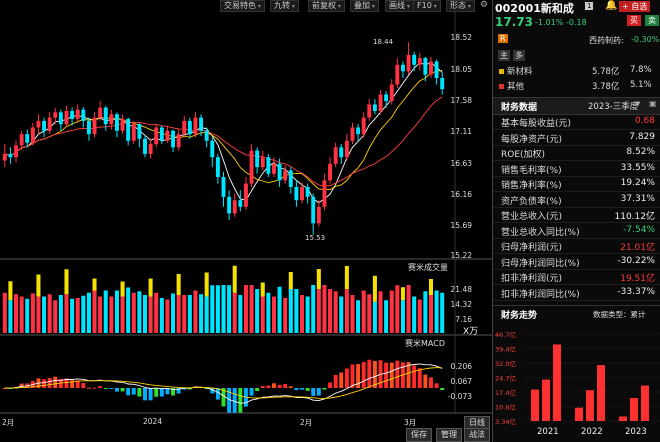 The image size is (660, 442). Describe the element at coordinates (534, 8) in the screenshot. I see `stock-code-name: 002001新和成` at that location.